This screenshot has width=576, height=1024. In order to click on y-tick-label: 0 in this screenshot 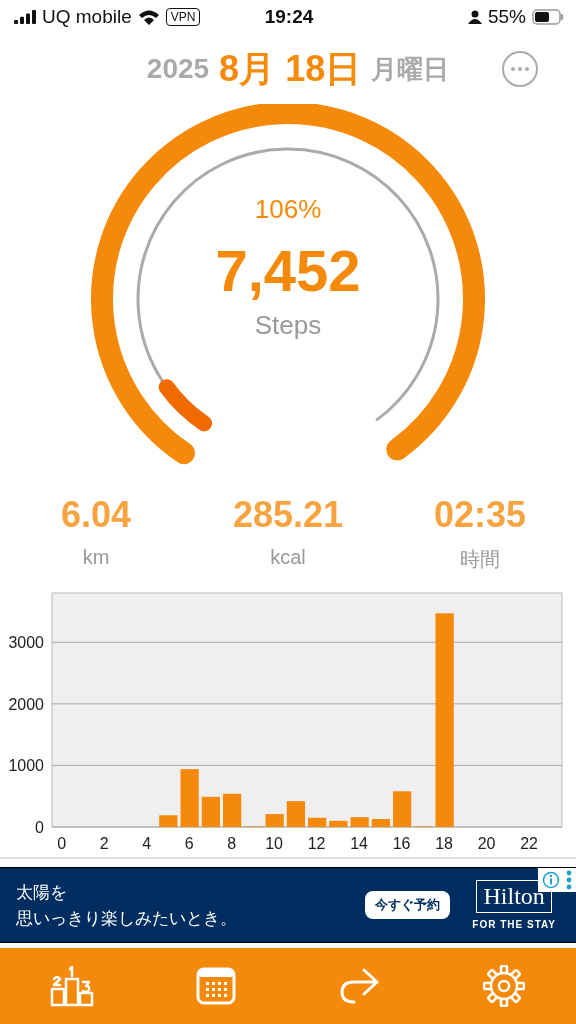, I will do `click(39, 827)`.